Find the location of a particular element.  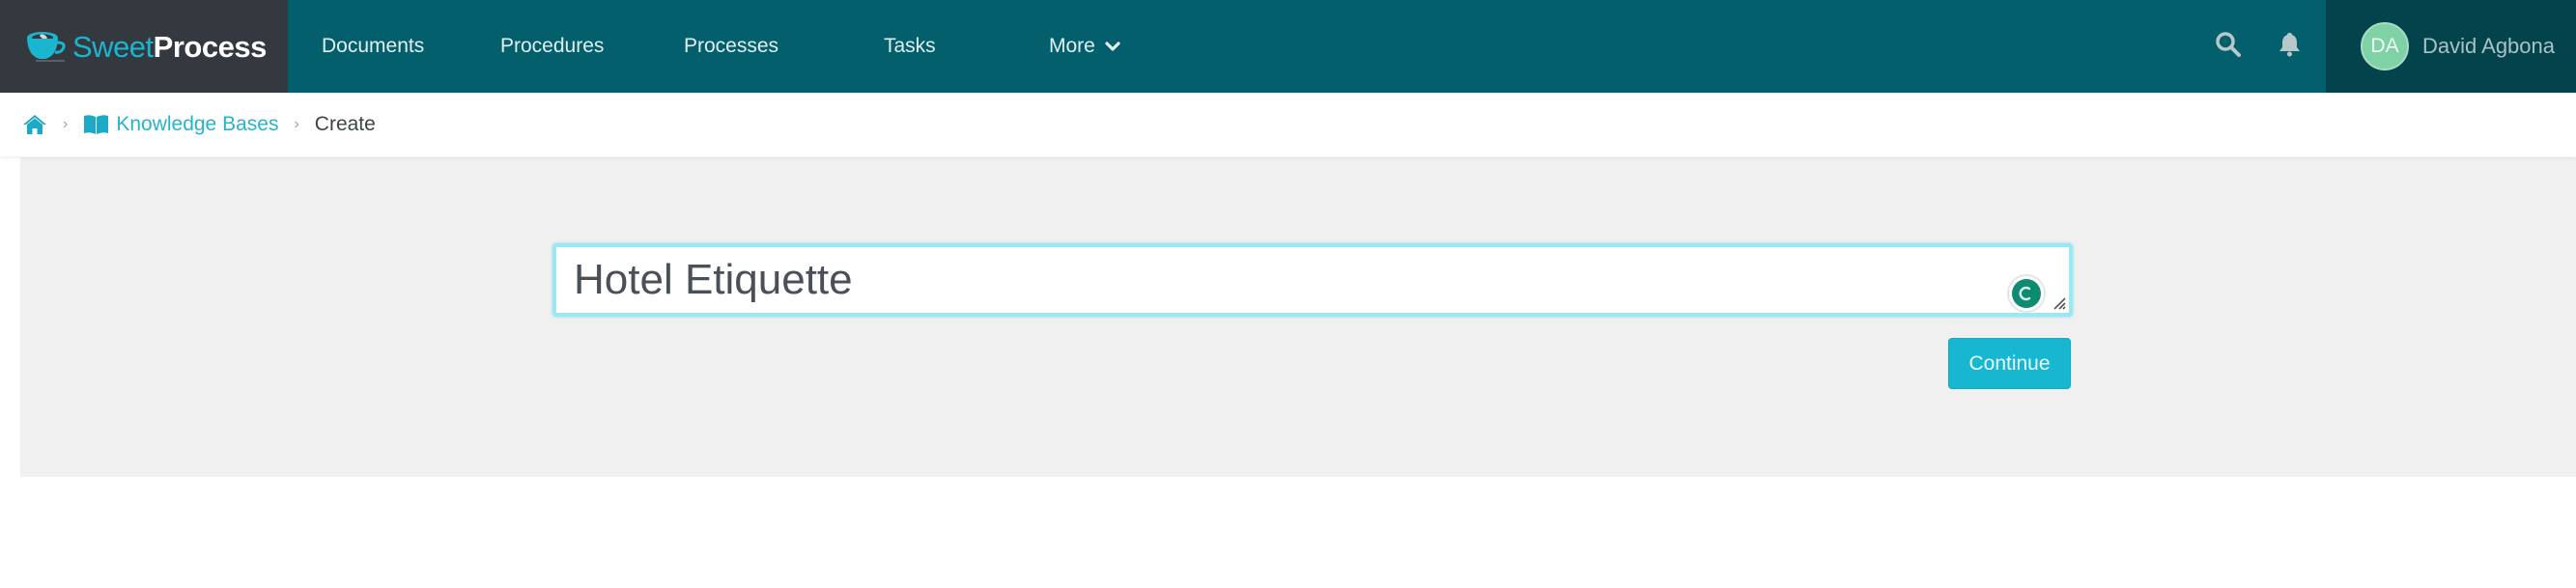

nav-more-label: More is located at coordinates (1072, 46).